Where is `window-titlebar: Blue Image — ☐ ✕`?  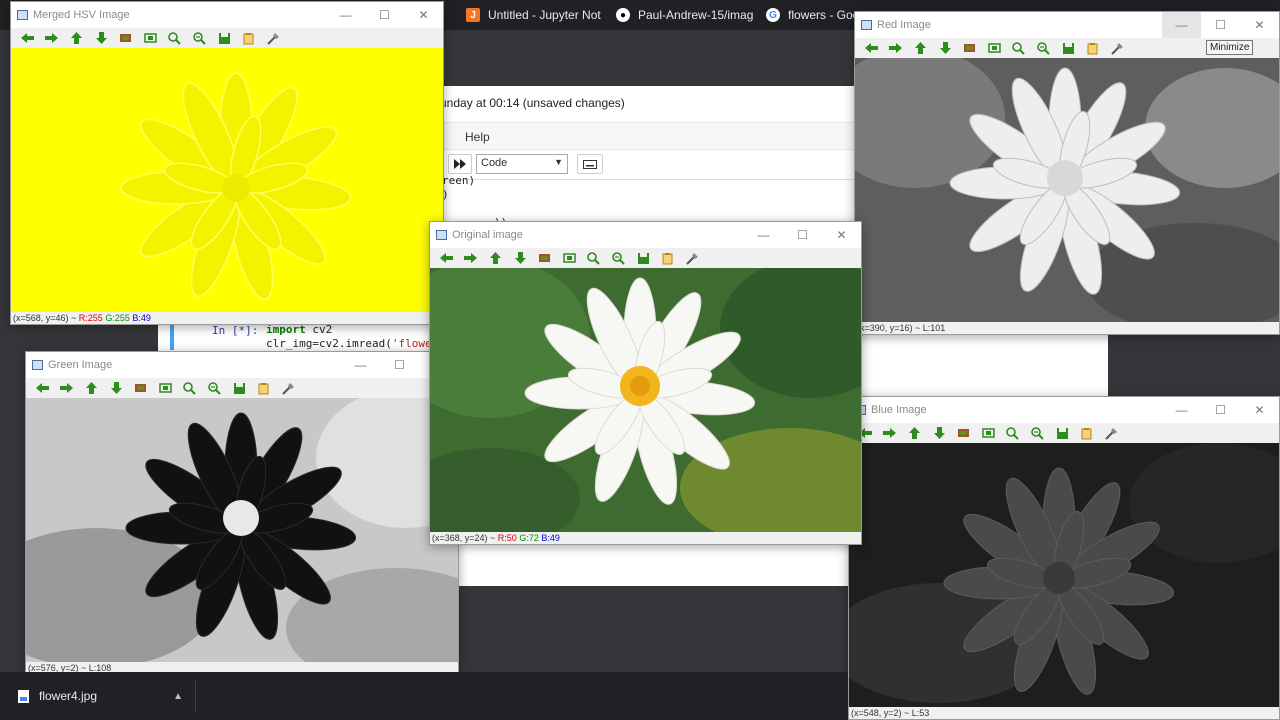
window-titlebar: Blue Image — ☐ ✕ is located at coordinates (1064, 410).